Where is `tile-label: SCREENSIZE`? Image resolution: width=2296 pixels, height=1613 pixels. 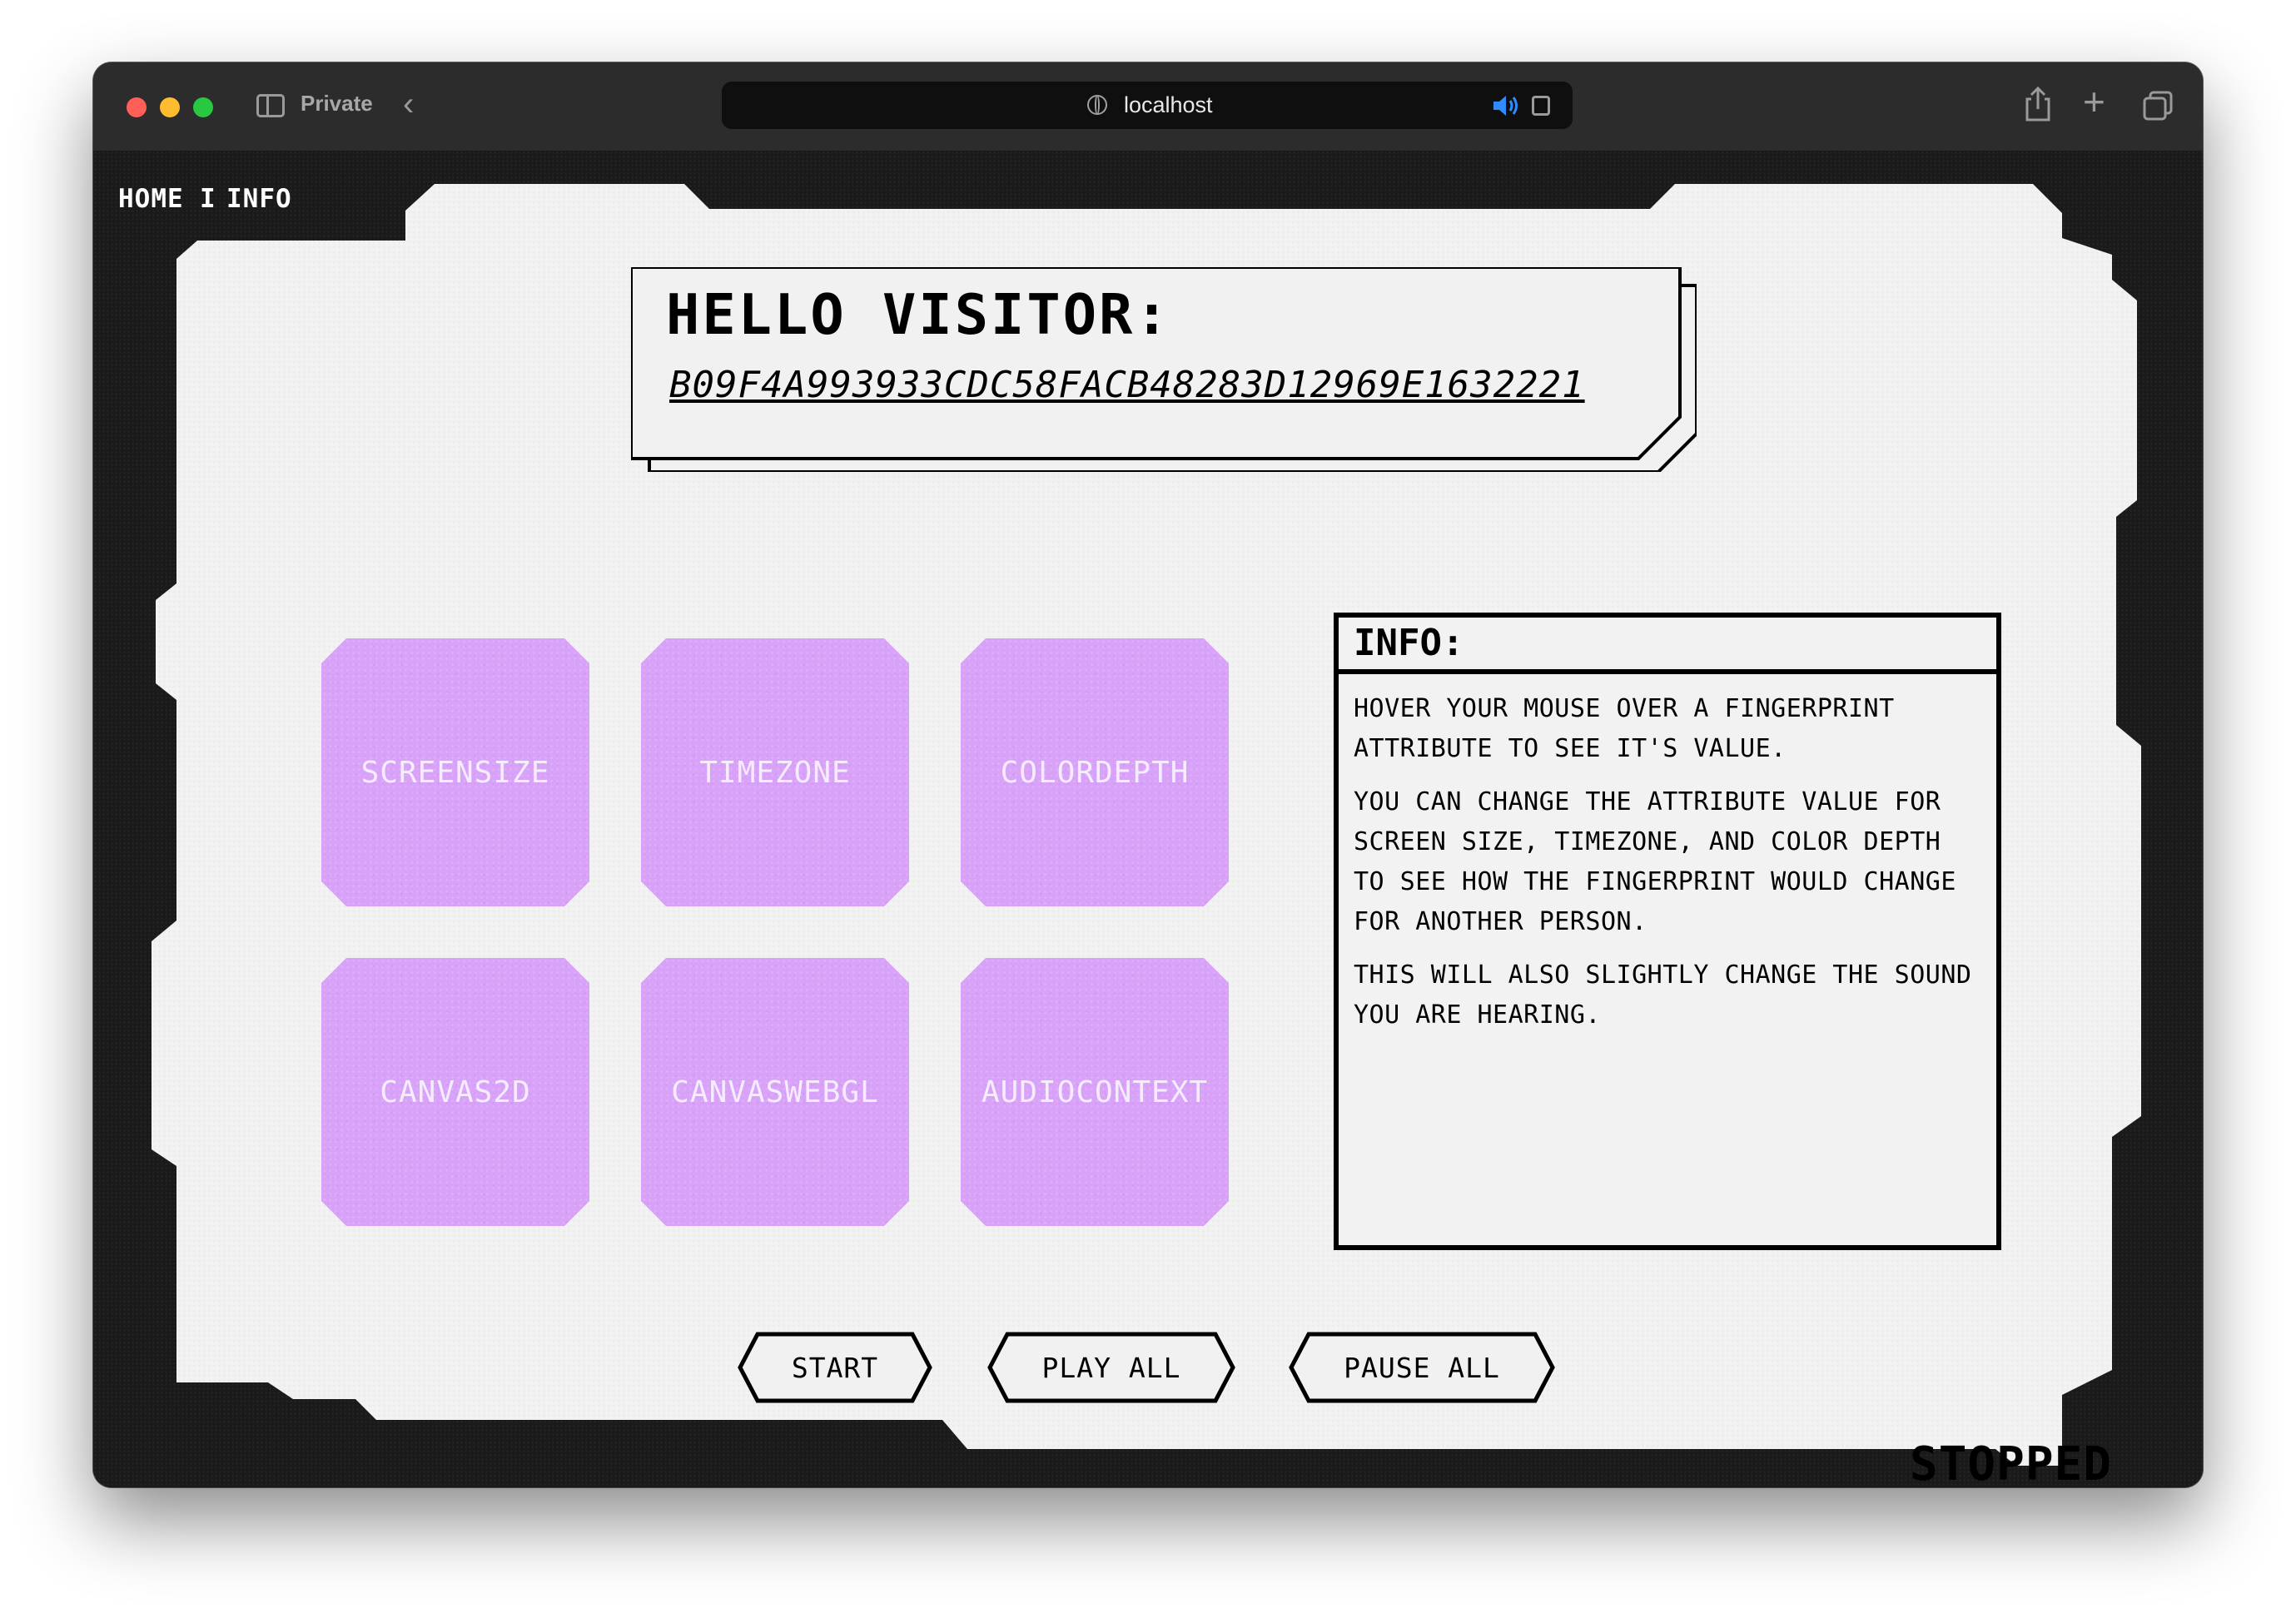
tile-label: SCREENSIZE is located at coordinates (455, 772).